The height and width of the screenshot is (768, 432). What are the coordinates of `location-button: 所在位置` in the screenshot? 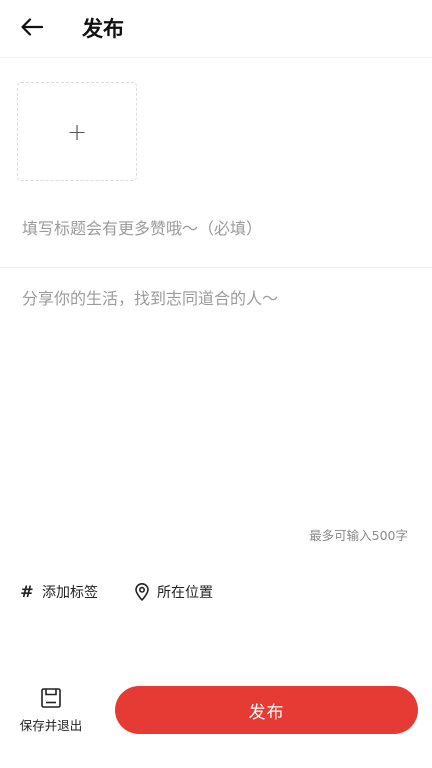 It's located at (173, 592).